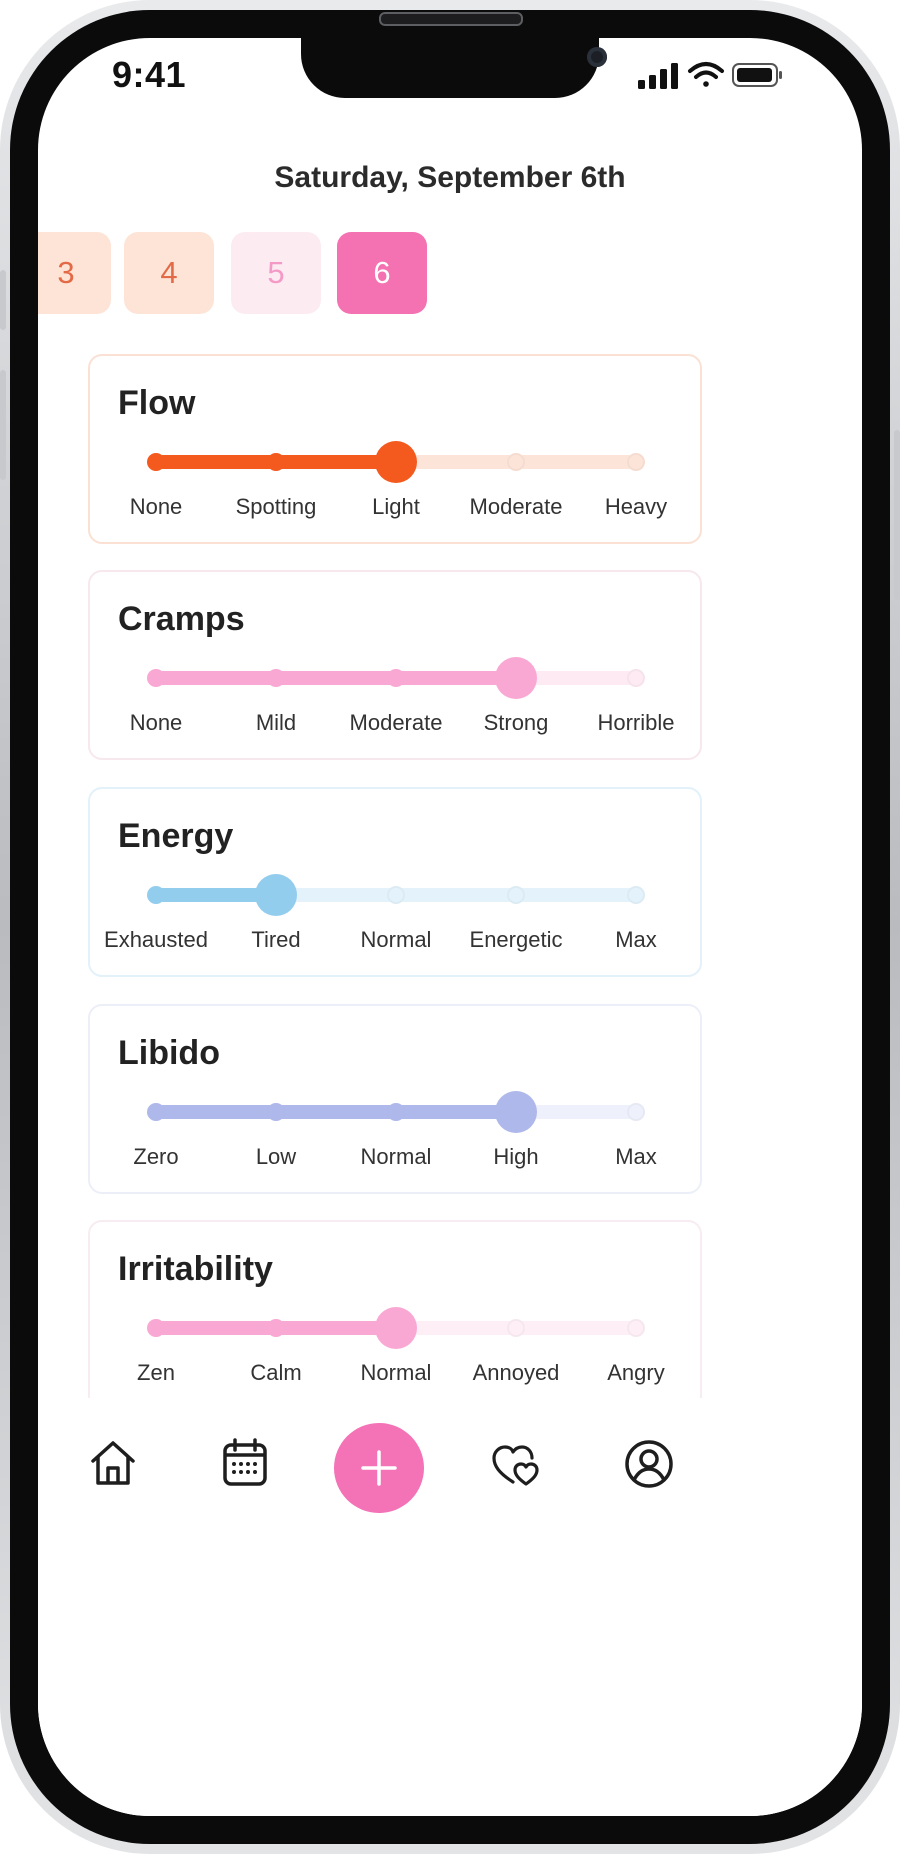 This screenshot has width=900, height=1854. I want to click on tracker-card-energy: Energy Exhausted Tired Normal Energetic Max, so click(395, 882).